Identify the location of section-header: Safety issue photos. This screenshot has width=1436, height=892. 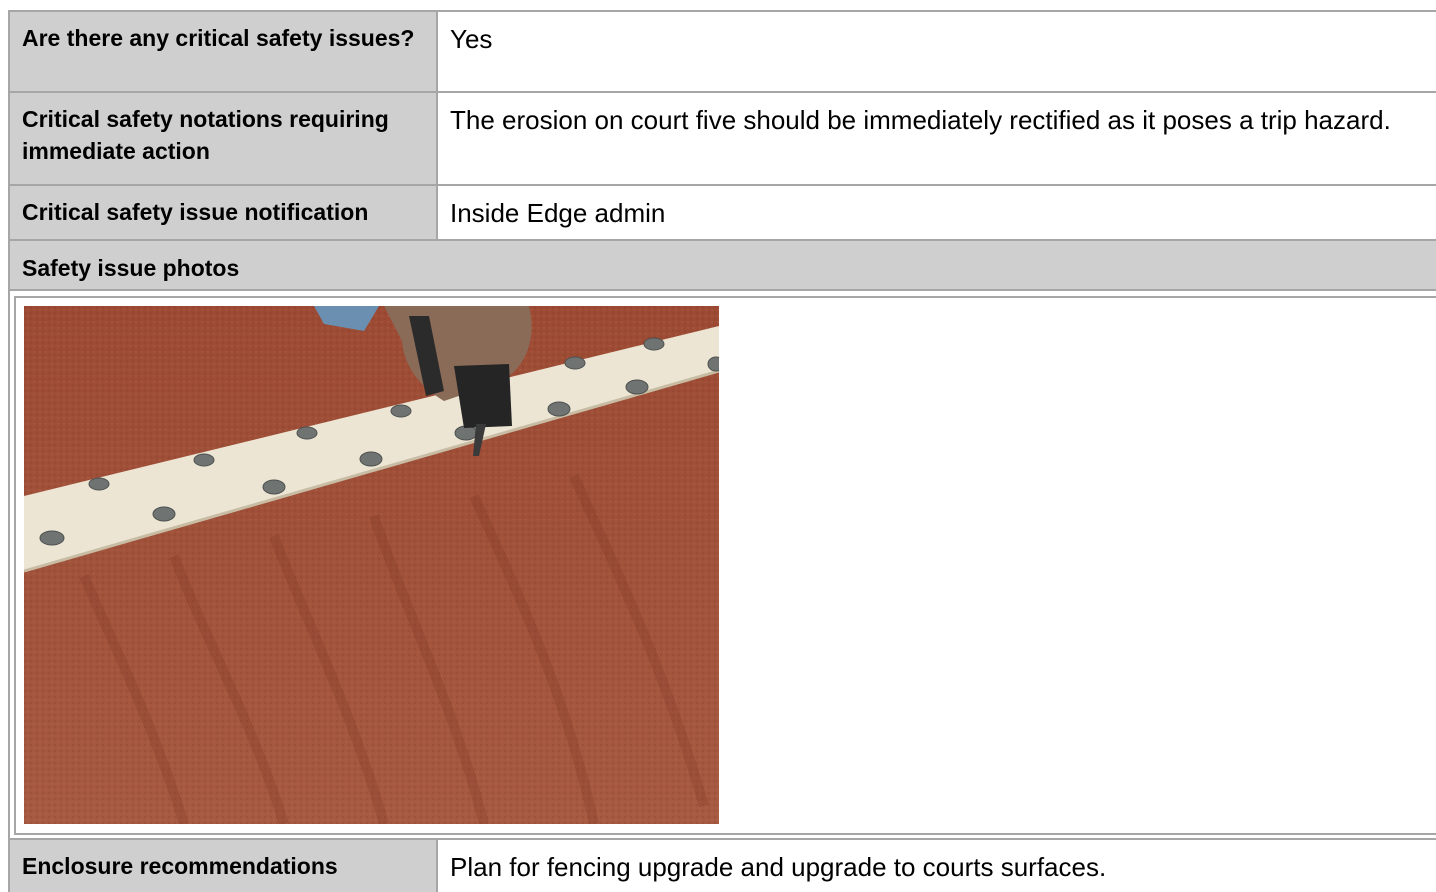
(722, 264).